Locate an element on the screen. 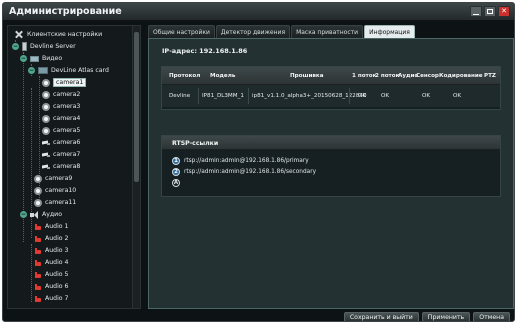 This screenshot has width=517, height=325. video-icon is located at coordinates (34, 58).